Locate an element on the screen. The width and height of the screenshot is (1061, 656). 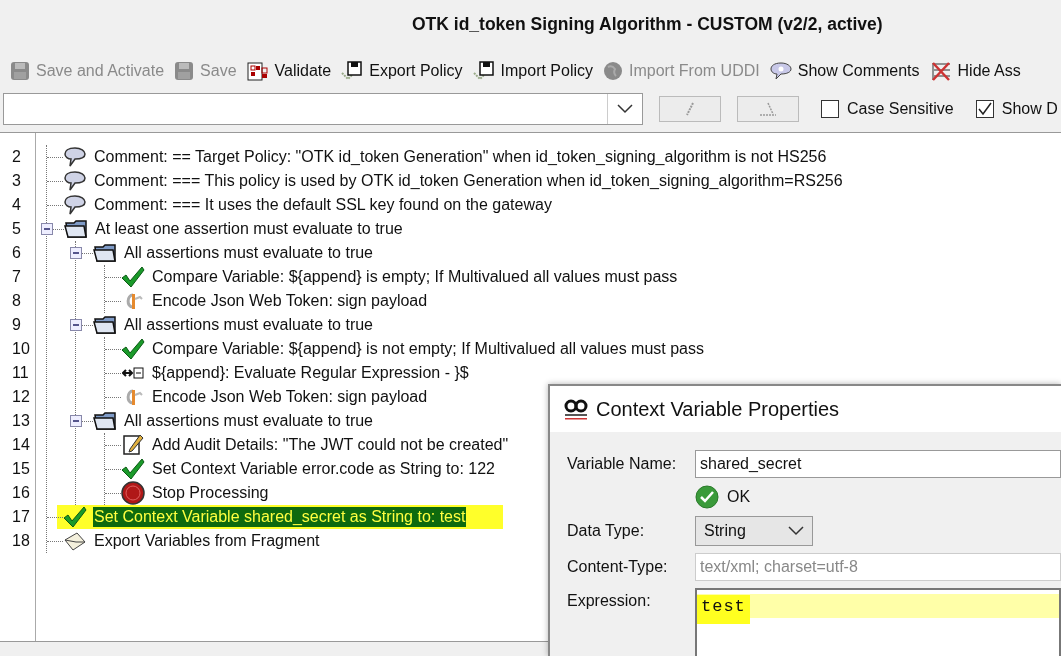
crossed-list-icon is located at coordinates (940, 71).